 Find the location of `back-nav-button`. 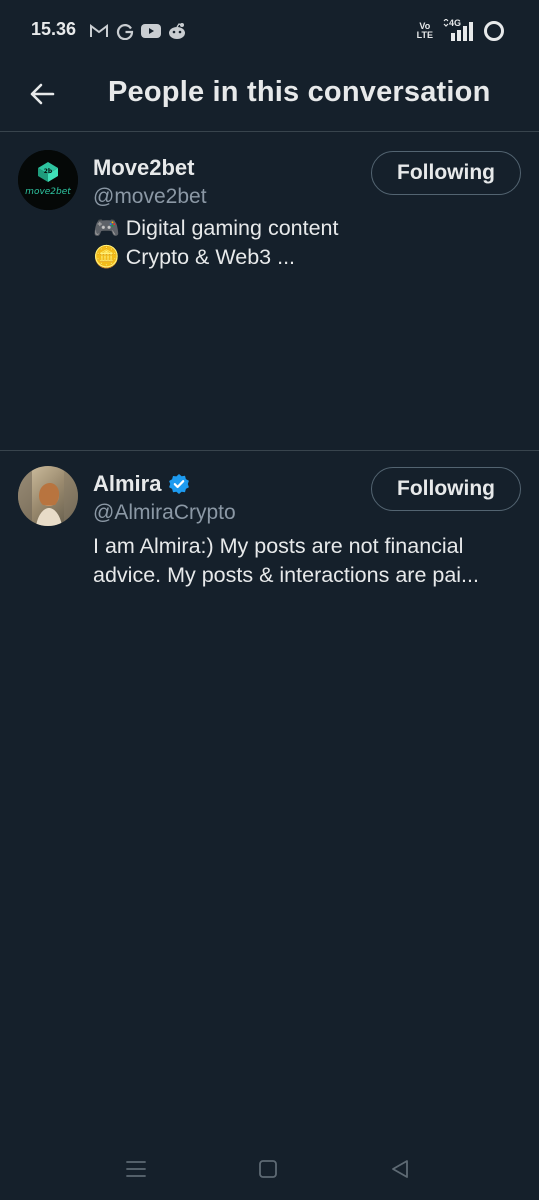

back-nav-button is located at coordinates (400, 1169).